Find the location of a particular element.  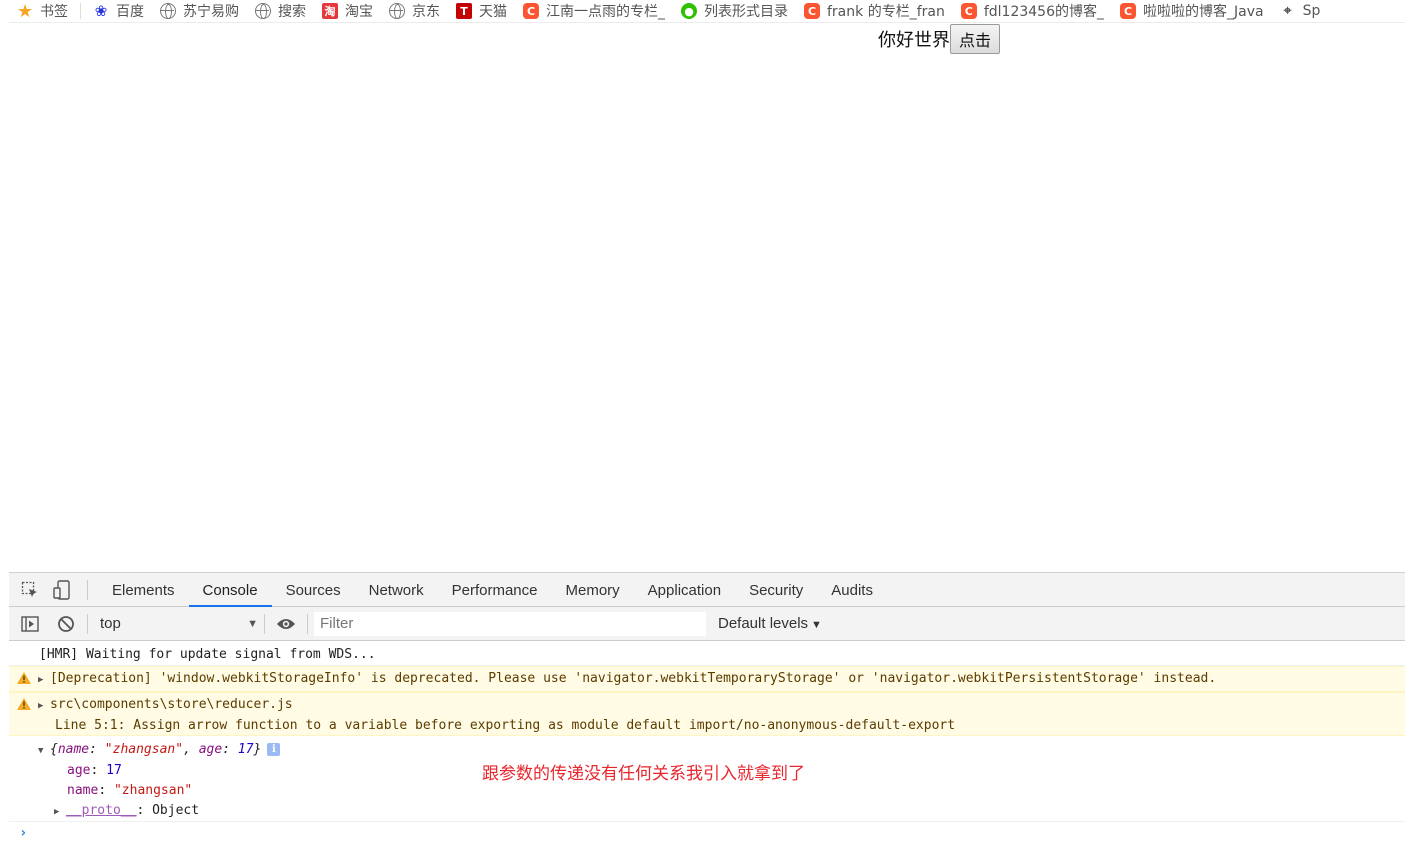

taobao-icon: 淘 is located at coordinates (330, 11).